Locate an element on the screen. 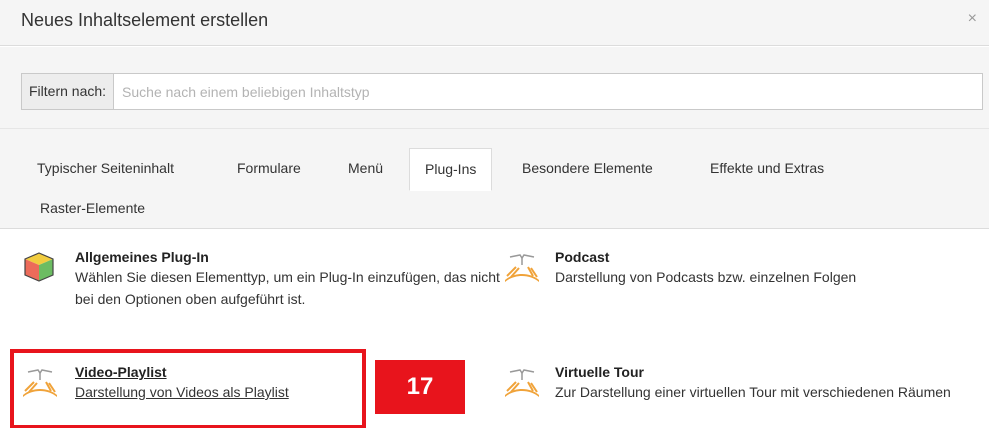 Image resolution: width=989 pixels, height=428 pixels. filter-group: Filtern nach: is located at coordinates (502, 91).